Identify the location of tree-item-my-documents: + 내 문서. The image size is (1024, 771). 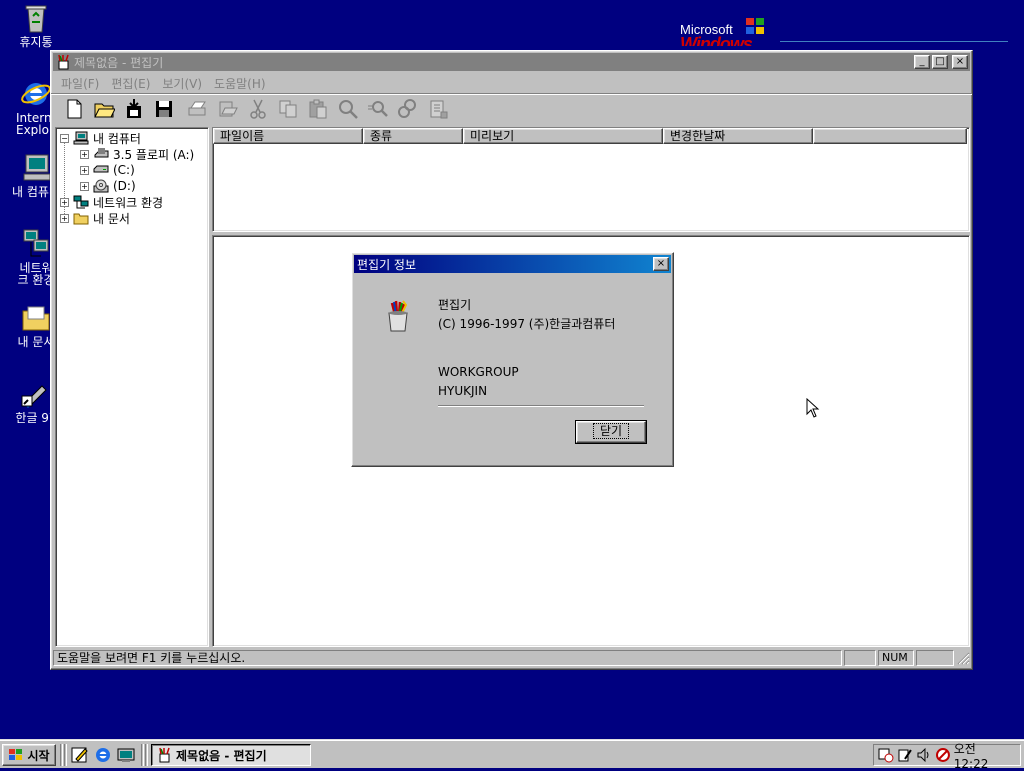
(95, 218).